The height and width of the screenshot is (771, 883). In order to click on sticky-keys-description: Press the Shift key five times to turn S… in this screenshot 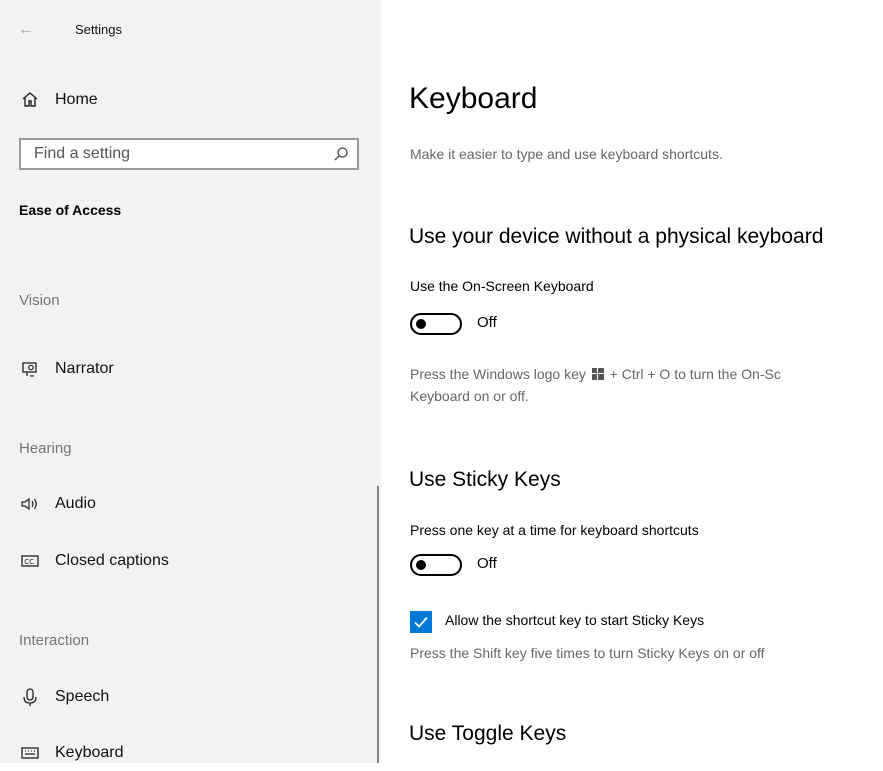, I will do `click(587, 653)`.